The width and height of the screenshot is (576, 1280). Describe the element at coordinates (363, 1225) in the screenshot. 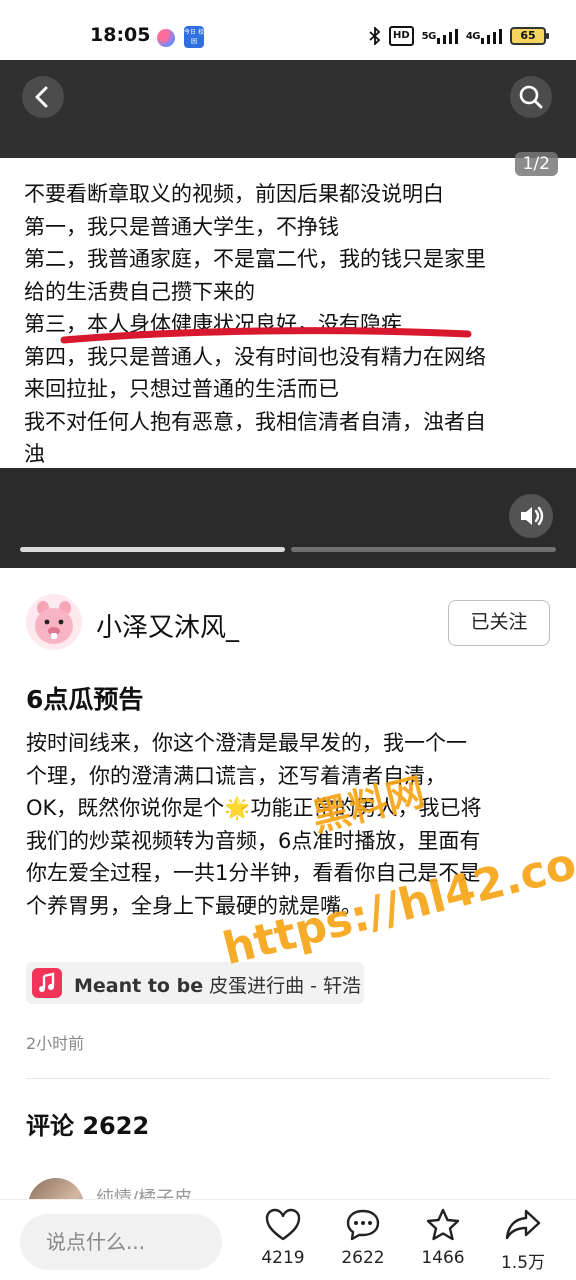

I see `comment-bubble-icon` at that location.